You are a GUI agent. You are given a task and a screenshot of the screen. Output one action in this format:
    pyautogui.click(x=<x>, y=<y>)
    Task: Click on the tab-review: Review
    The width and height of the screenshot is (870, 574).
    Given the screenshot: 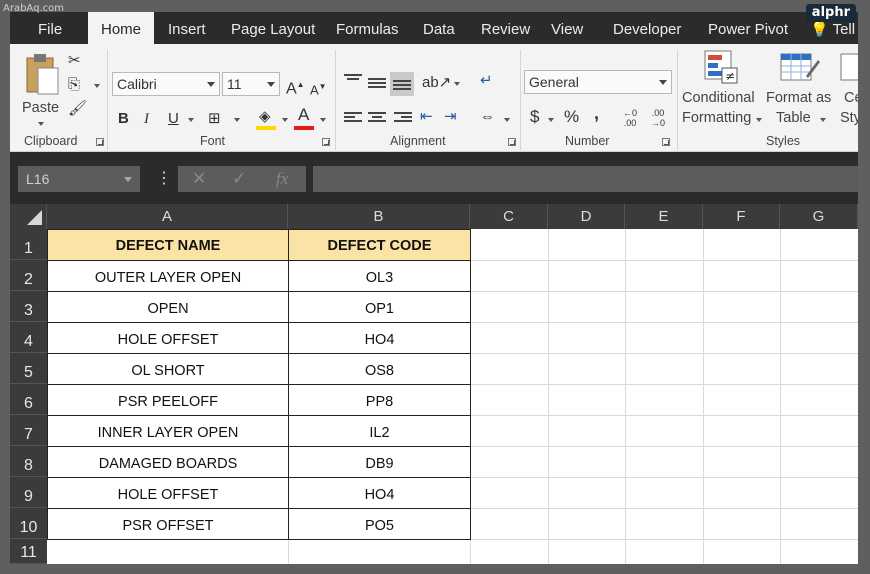 What is the action you would take?
    pyautogui.click(x=505, y=28)
    